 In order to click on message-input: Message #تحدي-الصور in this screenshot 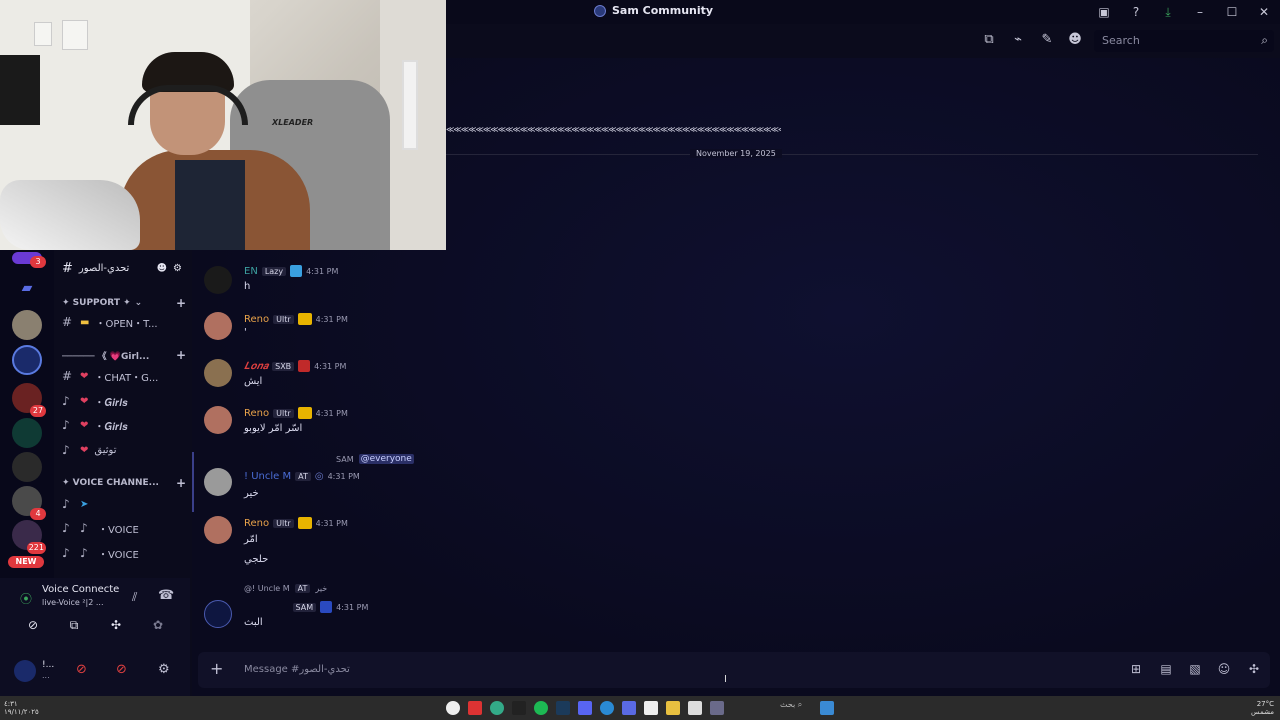, I will do `click(297, 669)`.